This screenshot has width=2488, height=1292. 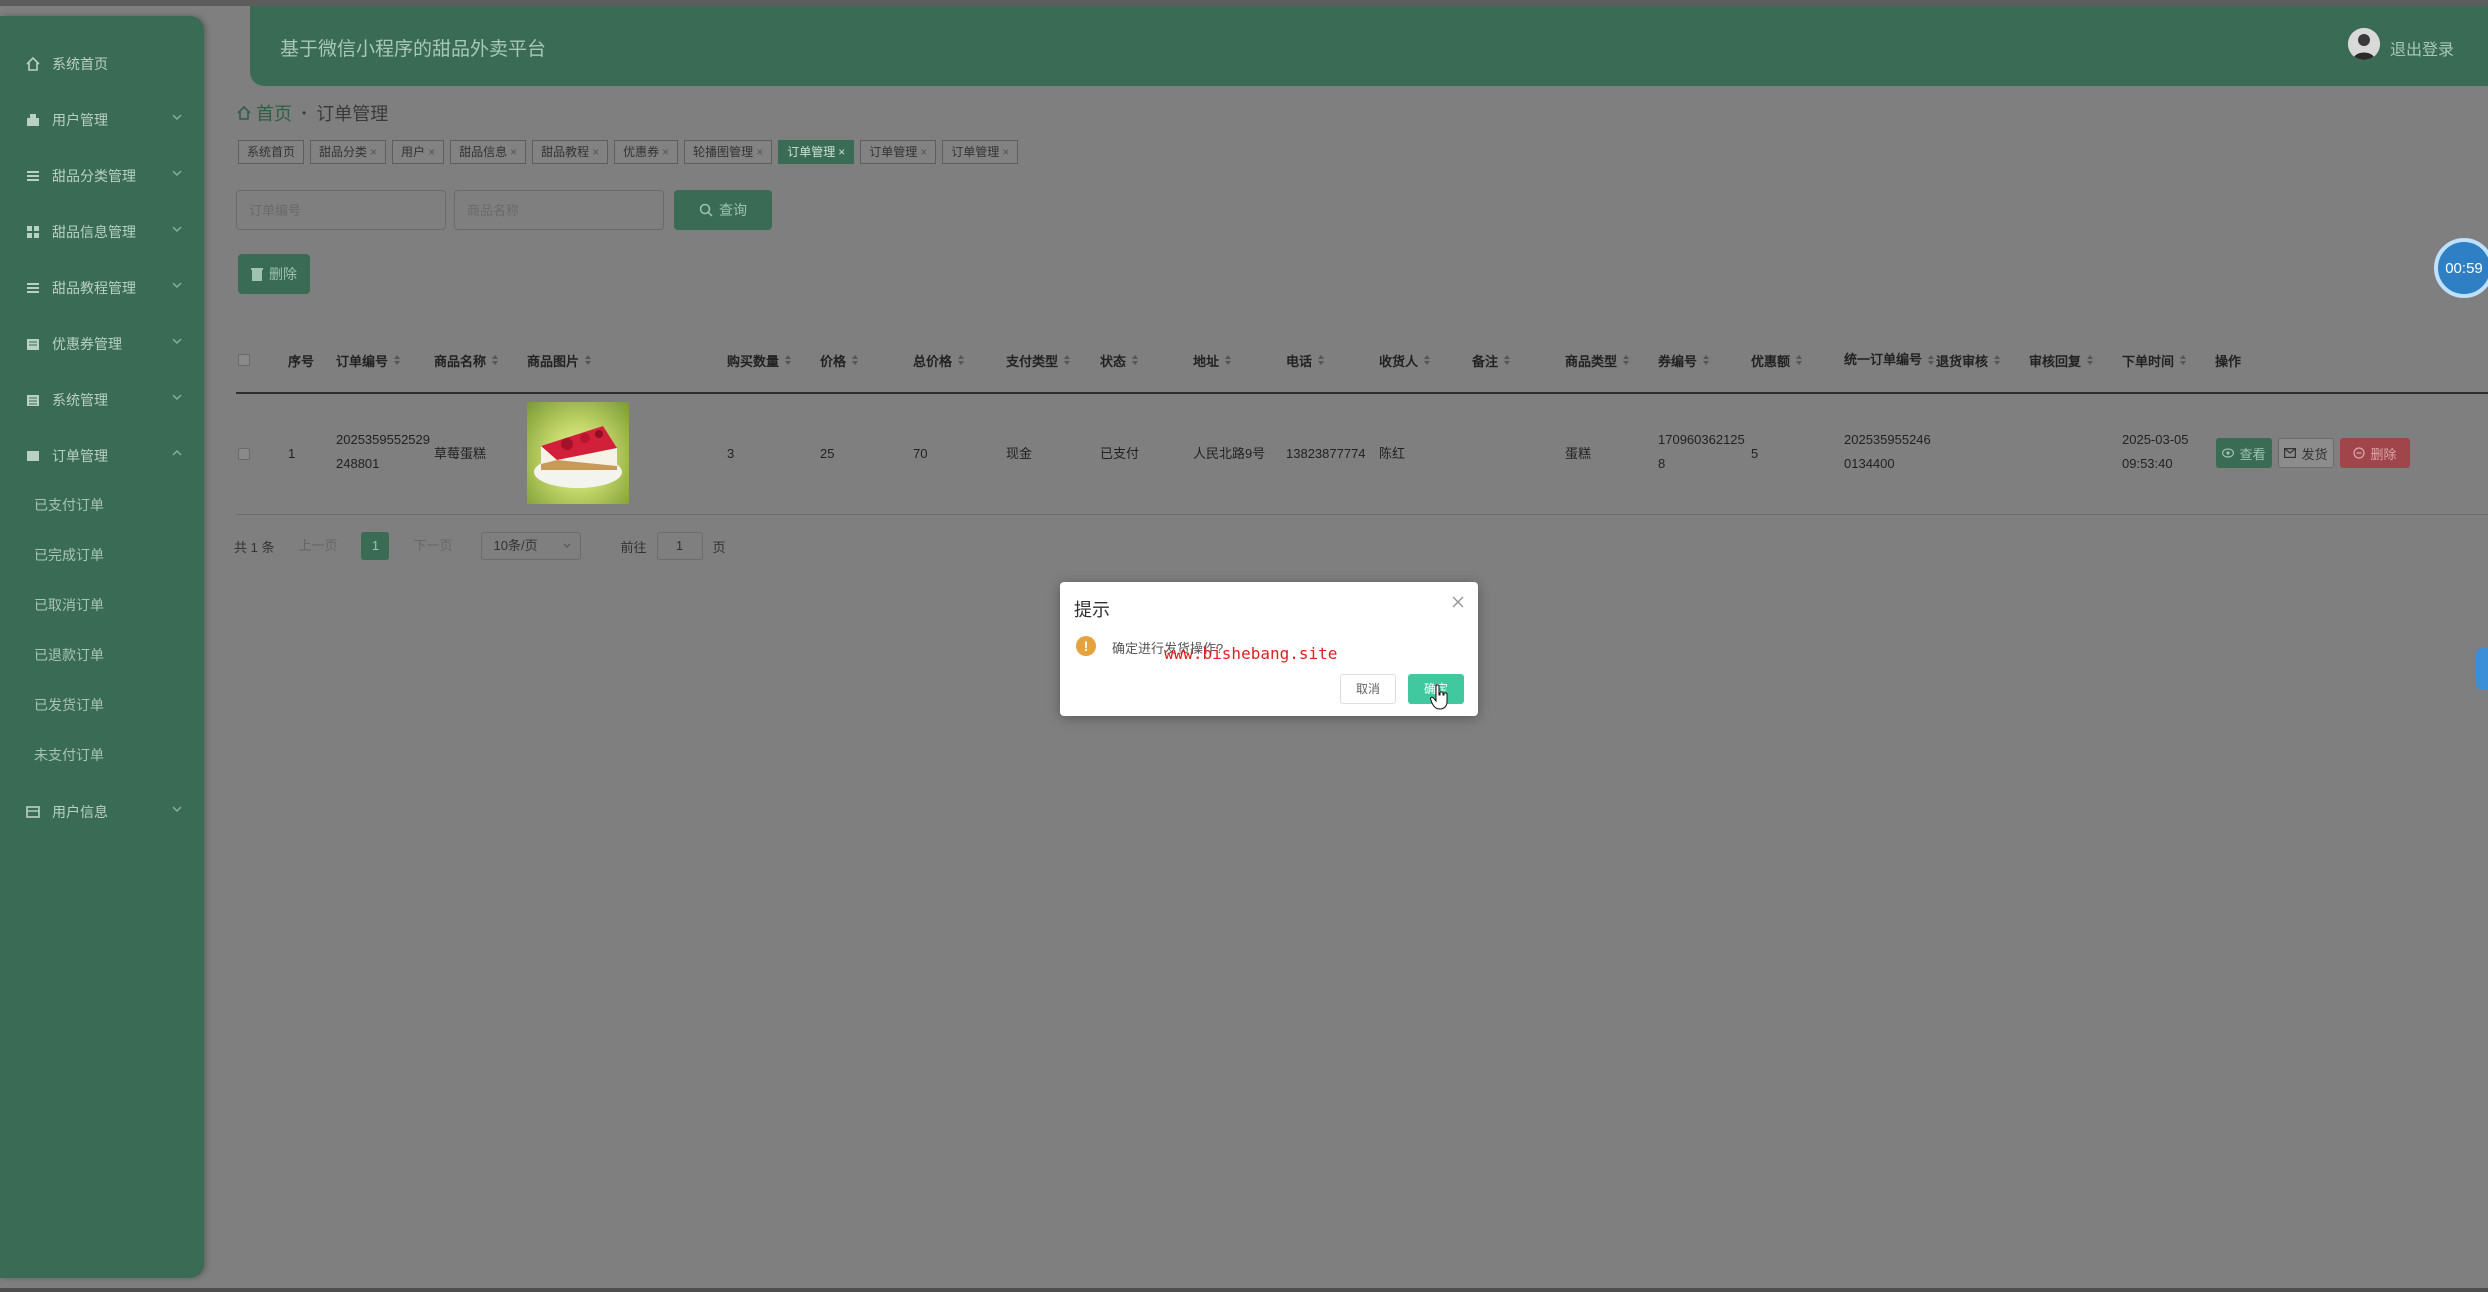 What do you see at coordinates (418, 152) in the screenshot?
I see `tab-item: 用户 ×` at bounding box center [418, 152].